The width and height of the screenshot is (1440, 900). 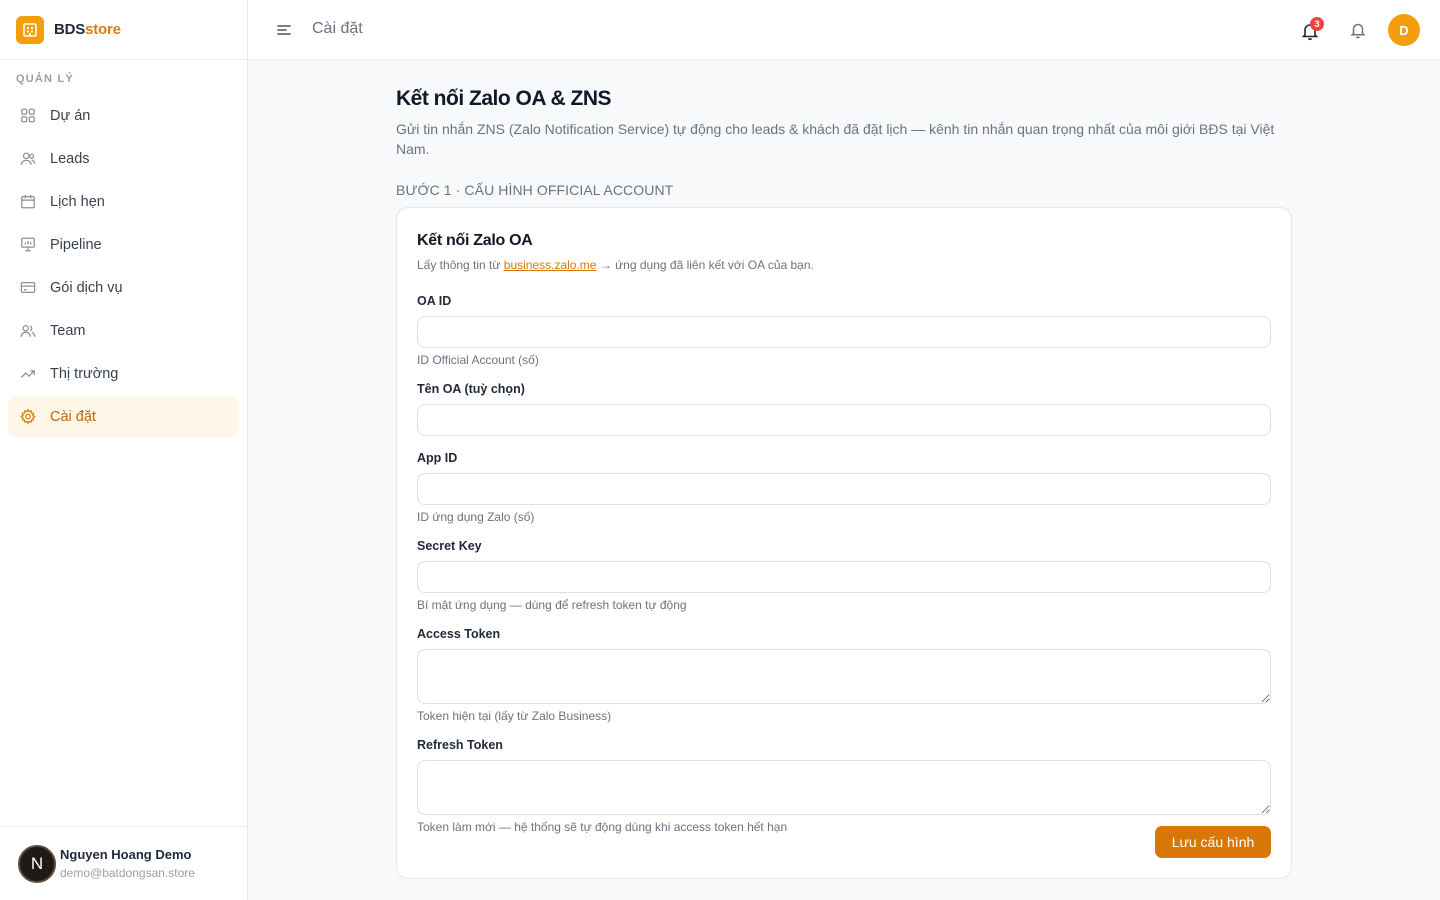 I want to click on save-config-button: Lưu cấu hình, so click(x=1213, y=842).